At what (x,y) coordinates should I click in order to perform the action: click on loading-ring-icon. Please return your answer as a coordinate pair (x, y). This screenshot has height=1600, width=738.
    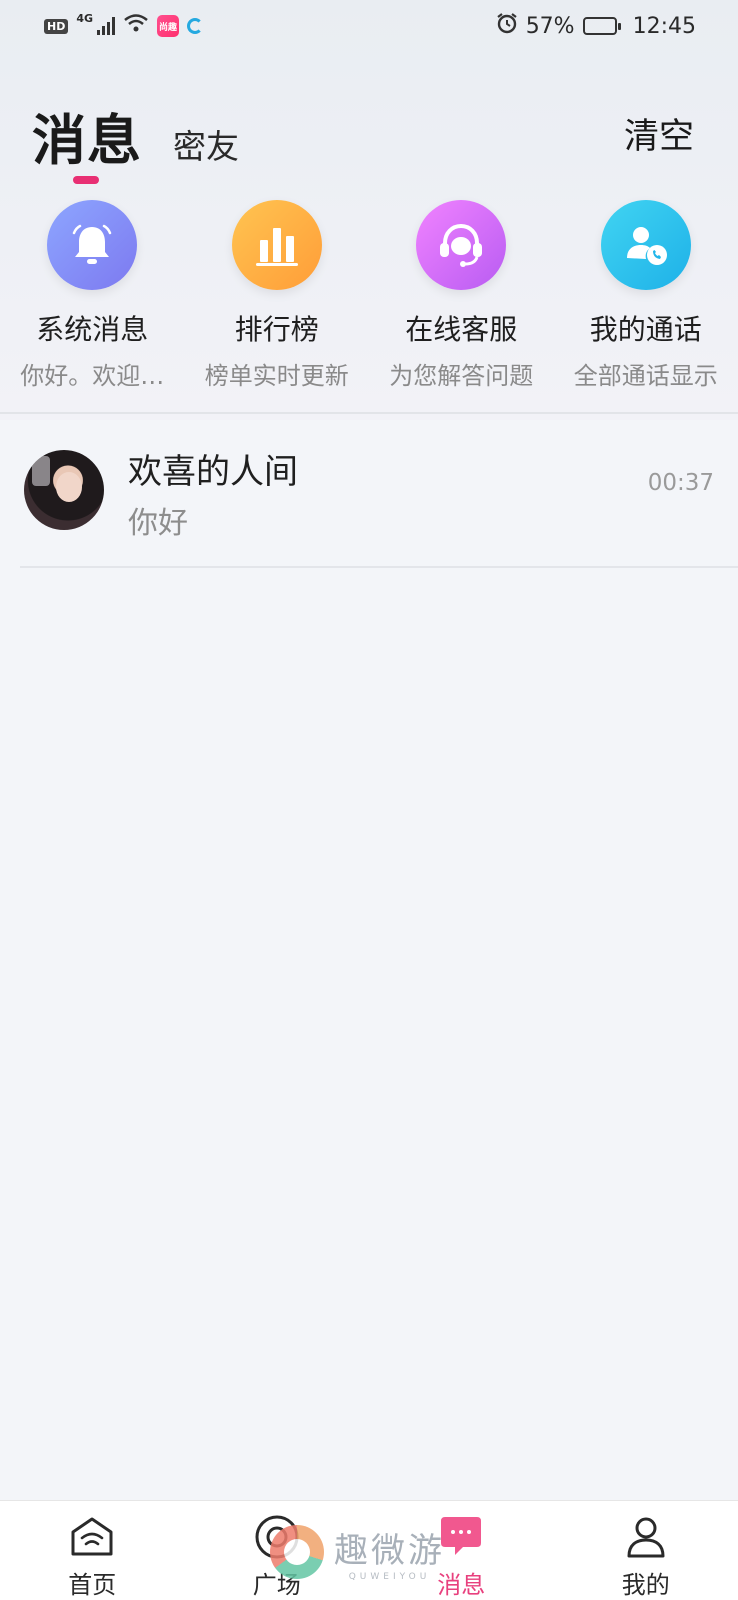
    Looking at the image, I should click on (195, 26).